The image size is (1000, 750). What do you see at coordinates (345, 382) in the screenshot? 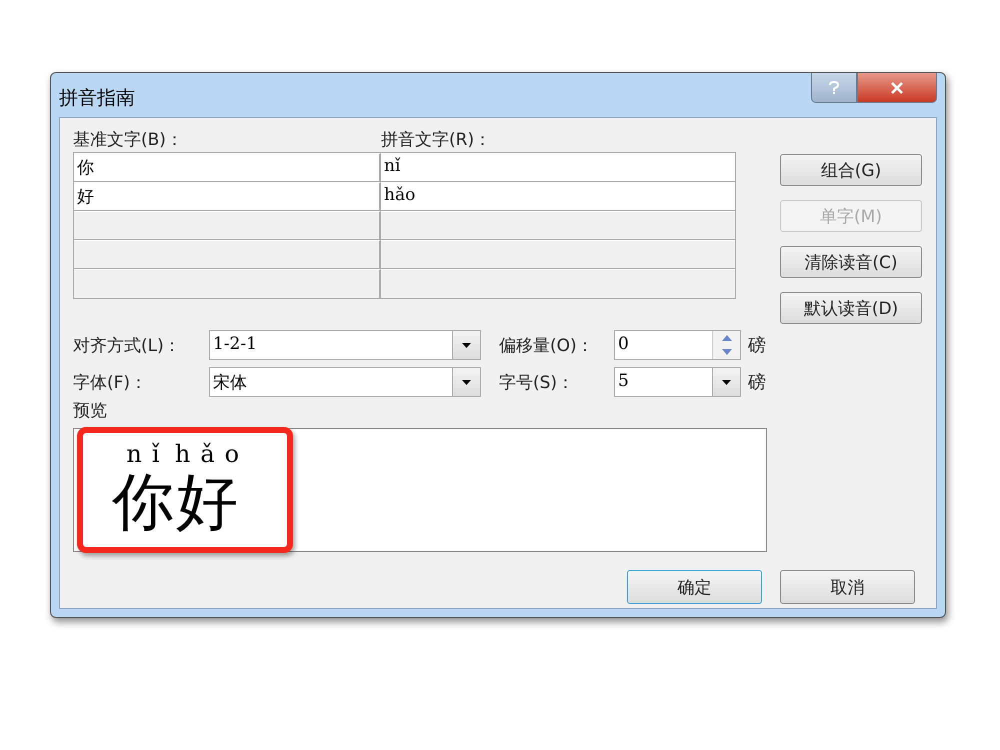
I see `font-dropdown: 宋体` at bounding box center [345, 382].